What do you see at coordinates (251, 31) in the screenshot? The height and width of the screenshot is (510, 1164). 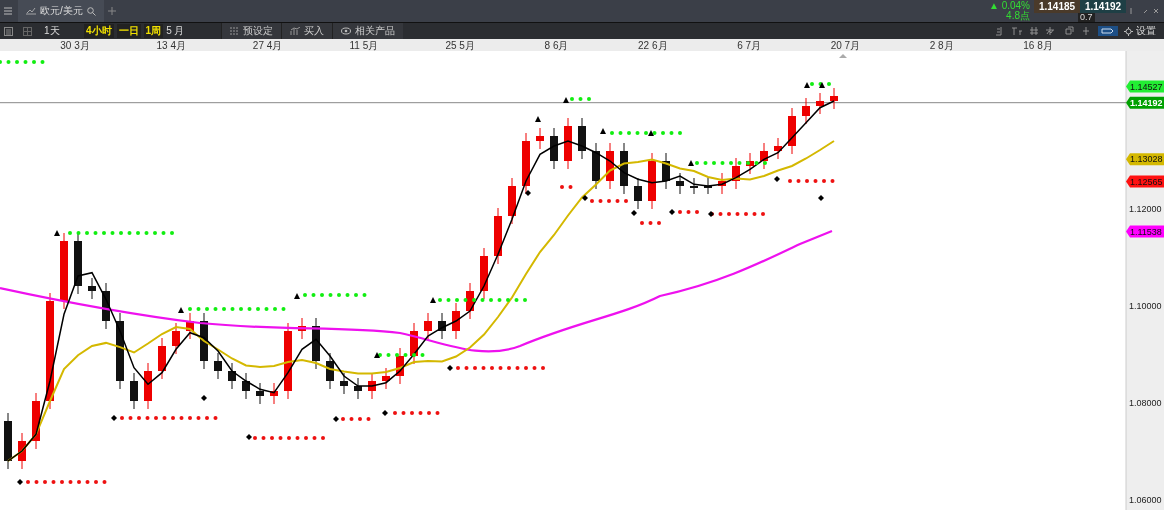 I see `toolbar-button: 预设定` at bounding box center [251, 31].